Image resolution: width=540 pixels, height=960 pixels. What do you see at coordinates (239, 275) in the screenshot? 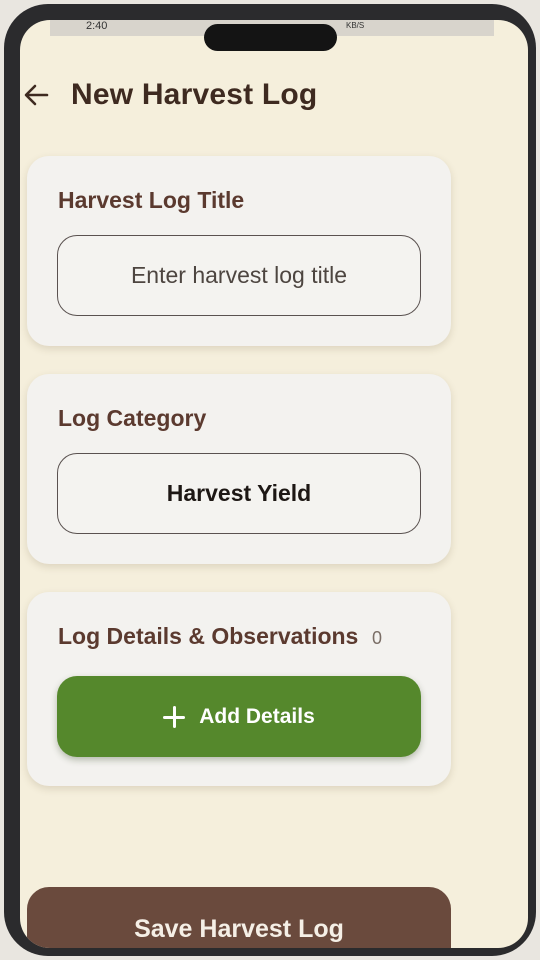
I see `harvest-log-title-input: Enter harvest log title` at bounding box center [239, 275].